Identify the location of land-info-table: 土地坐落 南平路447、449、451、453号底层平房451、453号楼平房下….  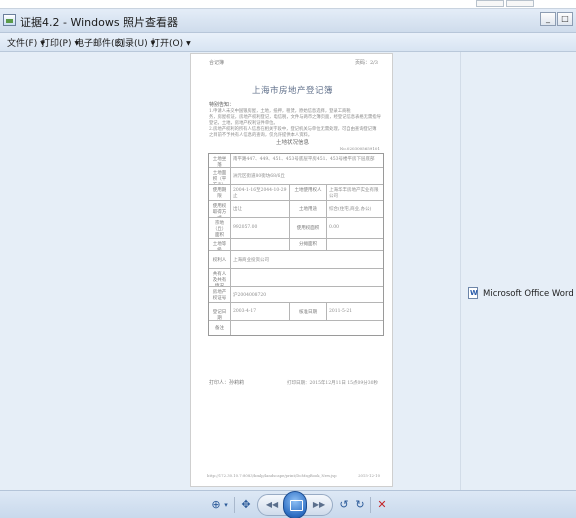
(296, 244).